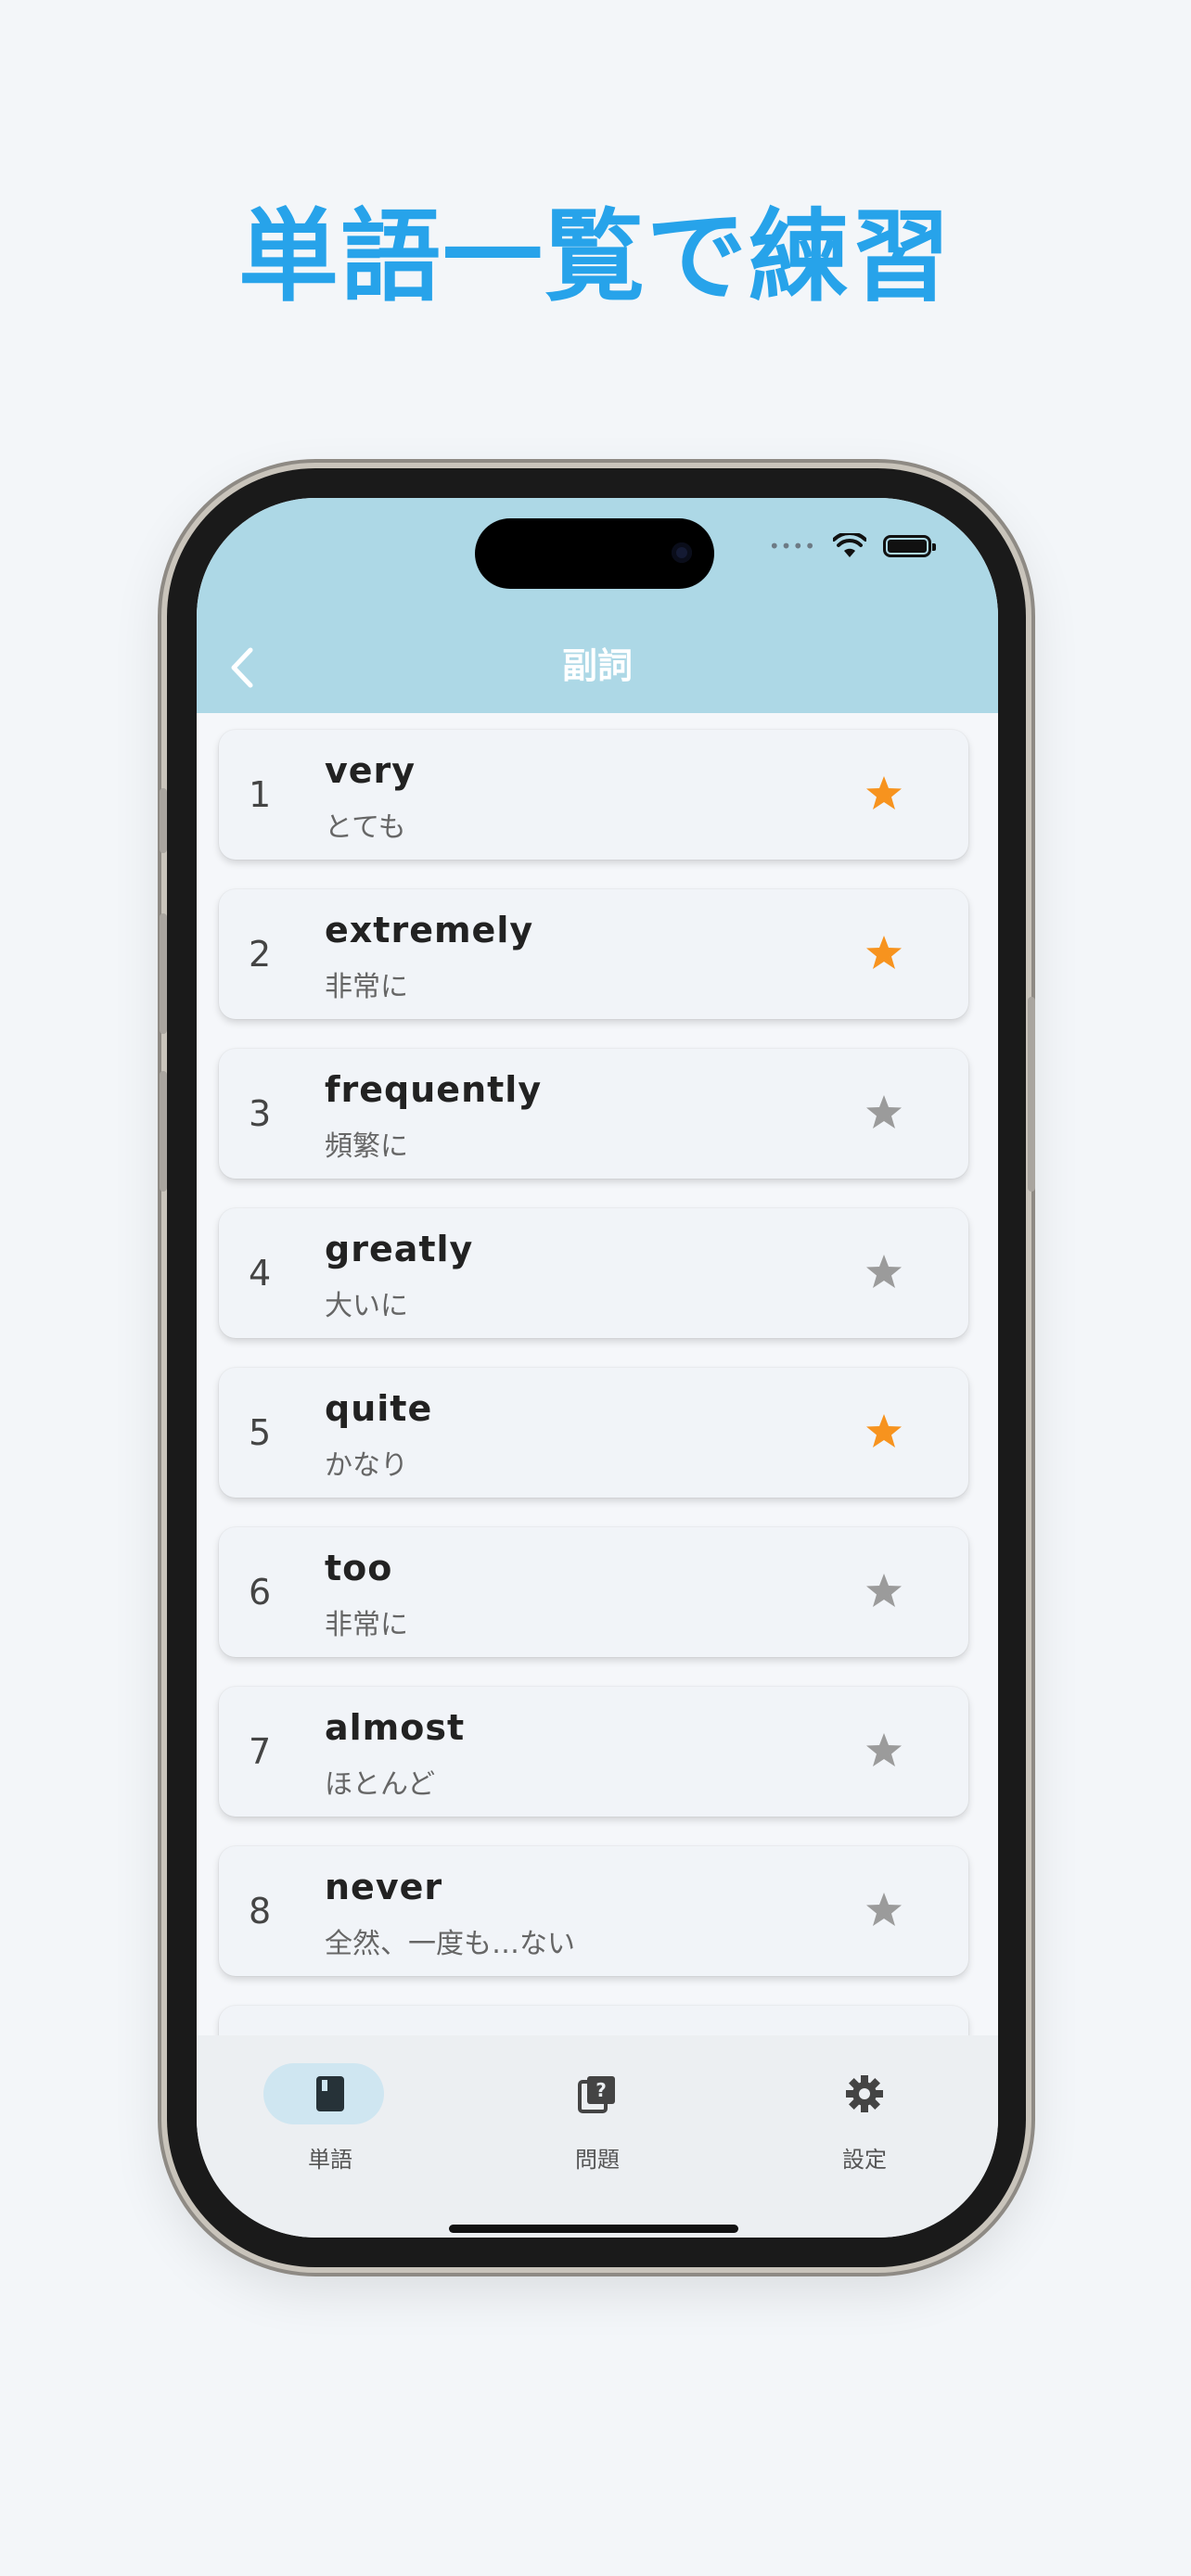 The width and height of the screenshot is (1191, 2576). What do you see at coordinates (593, 1273) in the screenshot?
I see `word-card: 4 greatly 大いに` at bounding box center [593, 1273].